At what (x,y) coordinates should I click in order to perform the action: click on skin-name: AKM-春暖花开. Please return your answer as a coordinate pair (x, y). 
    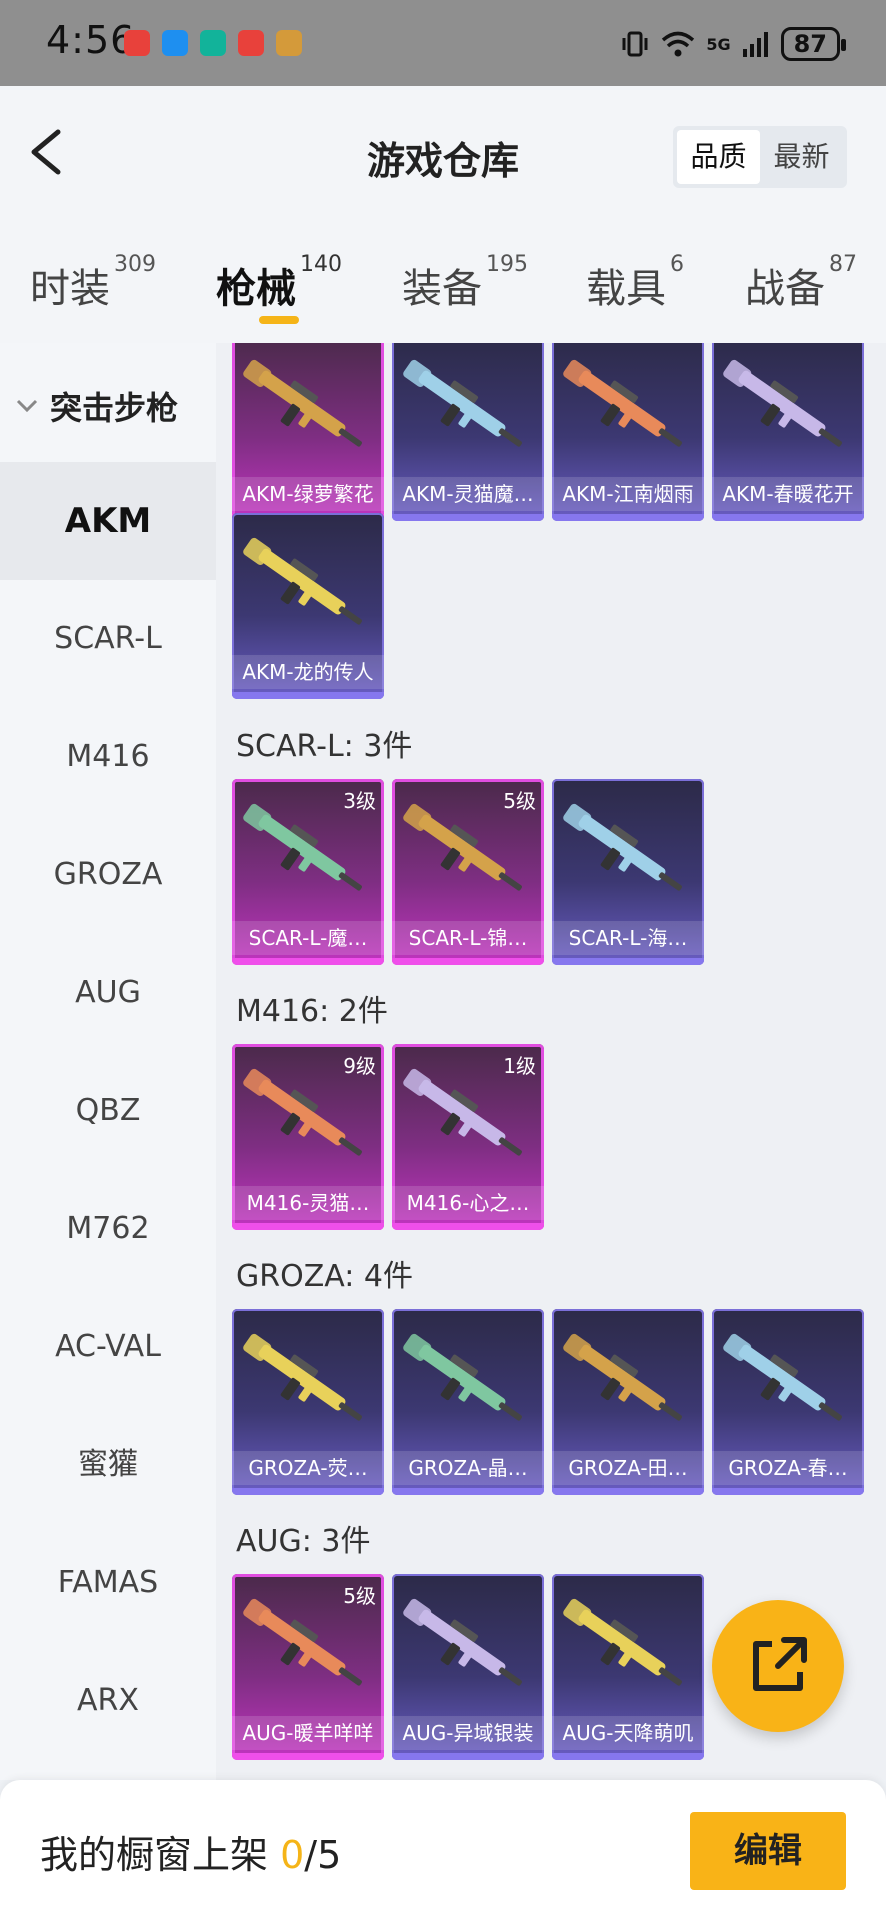
    Looking at the image, I should click on (788, 494).